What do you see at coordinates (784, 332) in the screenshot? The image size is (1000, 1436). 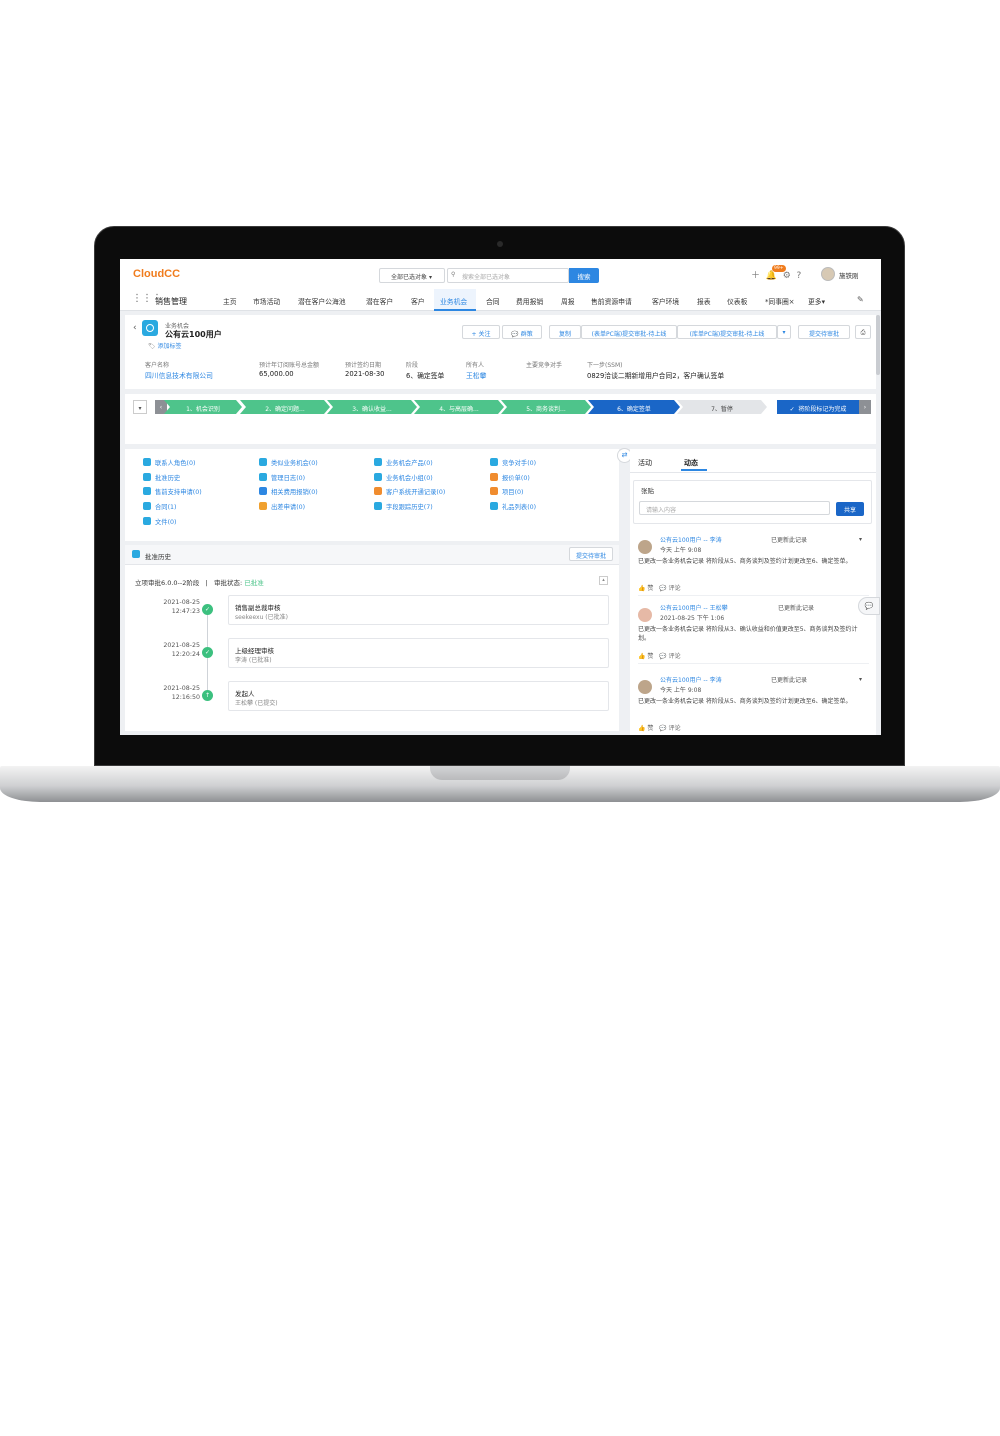 I see `more-actions-chevron-icon: ▾` at bounding box center [784, 332].